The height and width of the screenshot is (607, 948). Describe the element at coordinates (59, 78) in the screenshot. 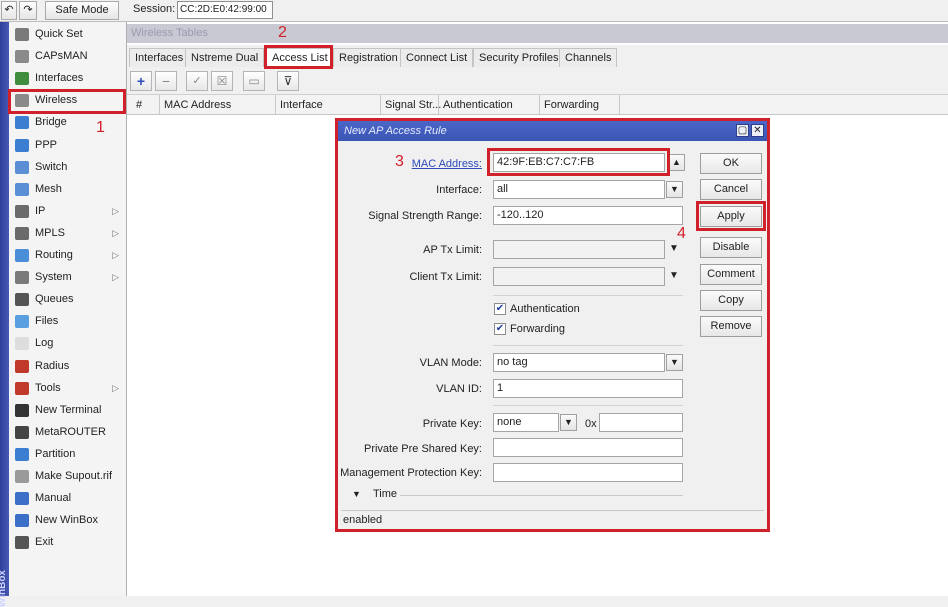

I see `sidebar-item-label: Interfaces` at that location.